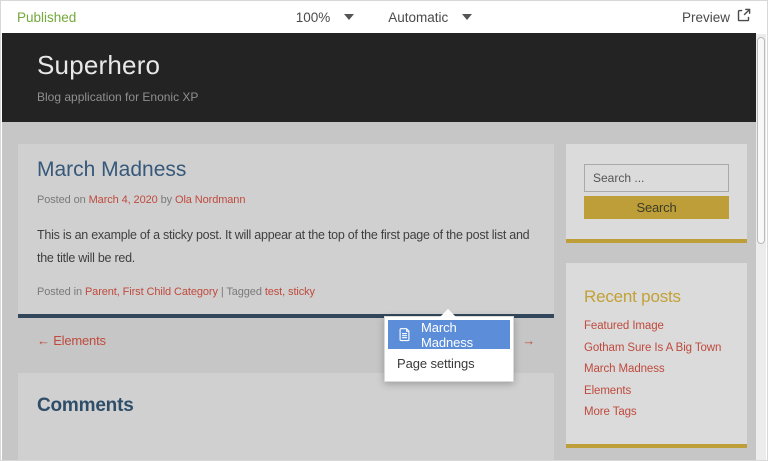  What do you see at coordinates (241, 292) in the screenshot?
I see `tagged-label: | Tagged` at bounding box center [241, 292].